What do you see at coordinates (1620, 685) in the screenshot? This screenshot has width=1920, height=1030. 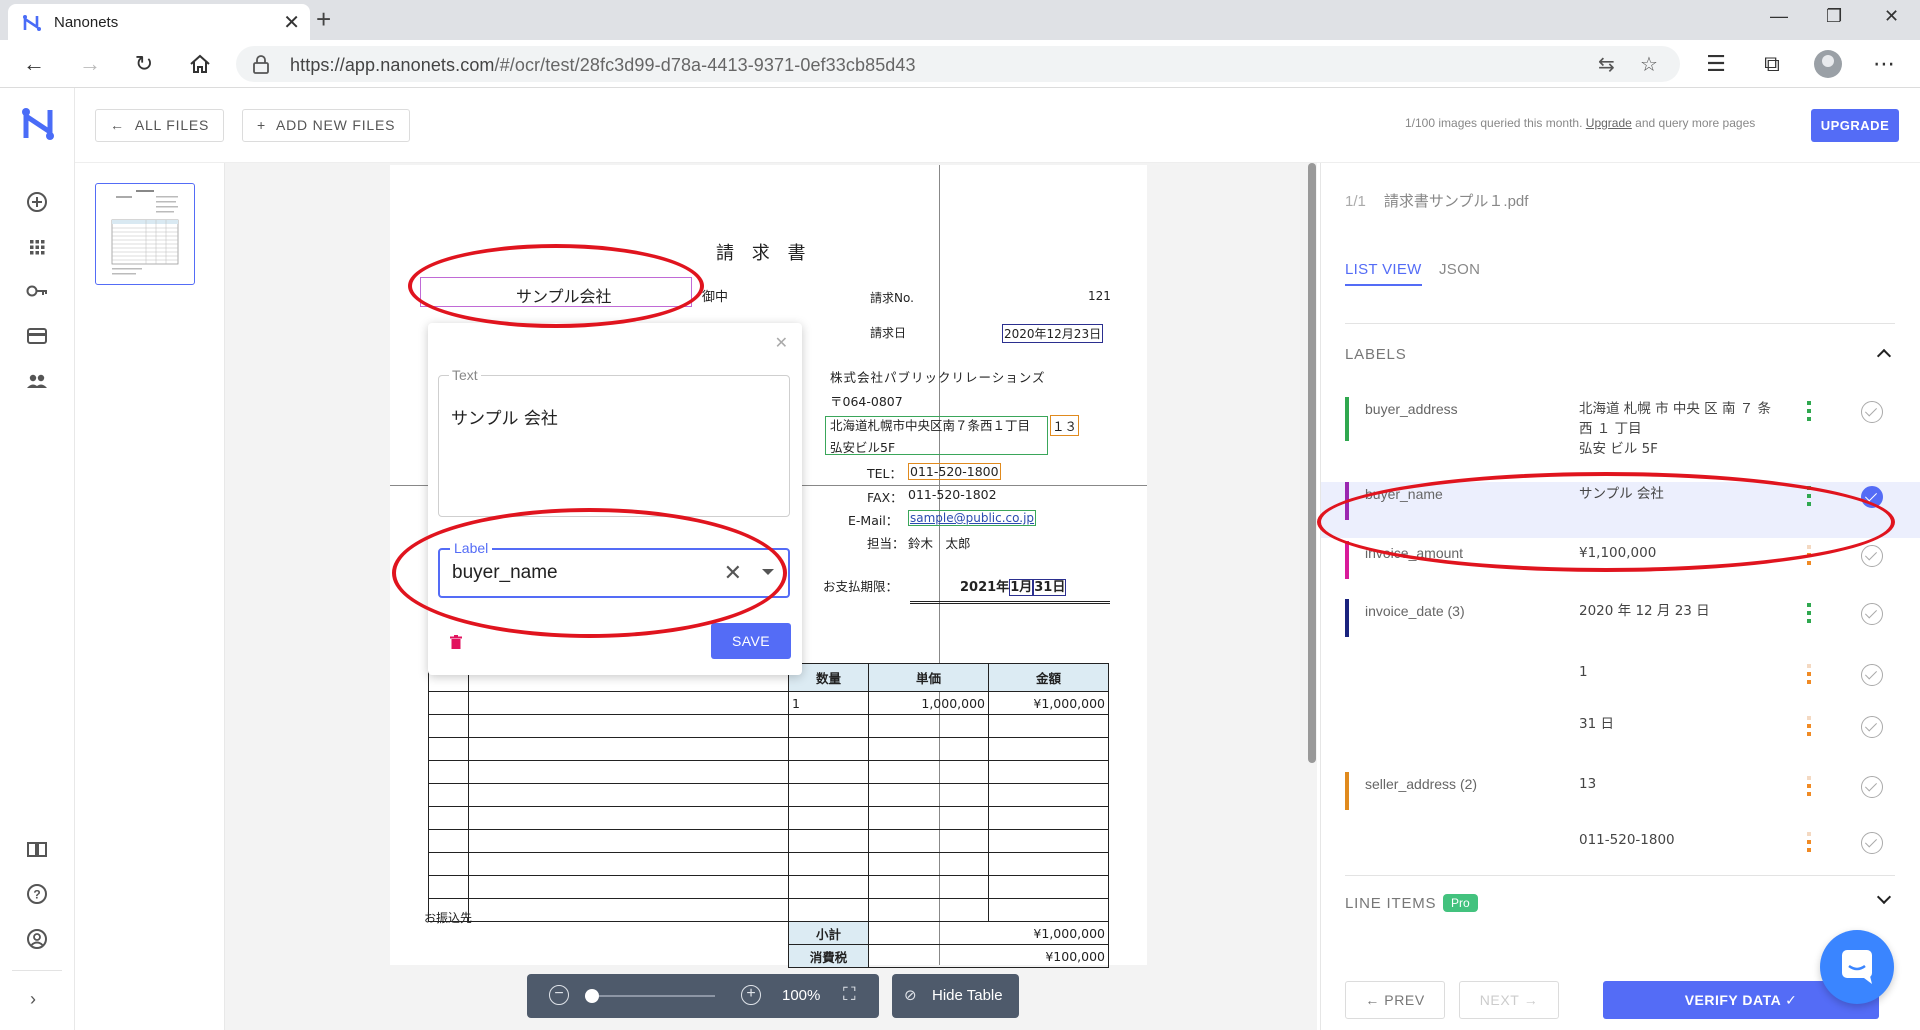 I see `label-row: 1` at bounding box center [1620, 685].